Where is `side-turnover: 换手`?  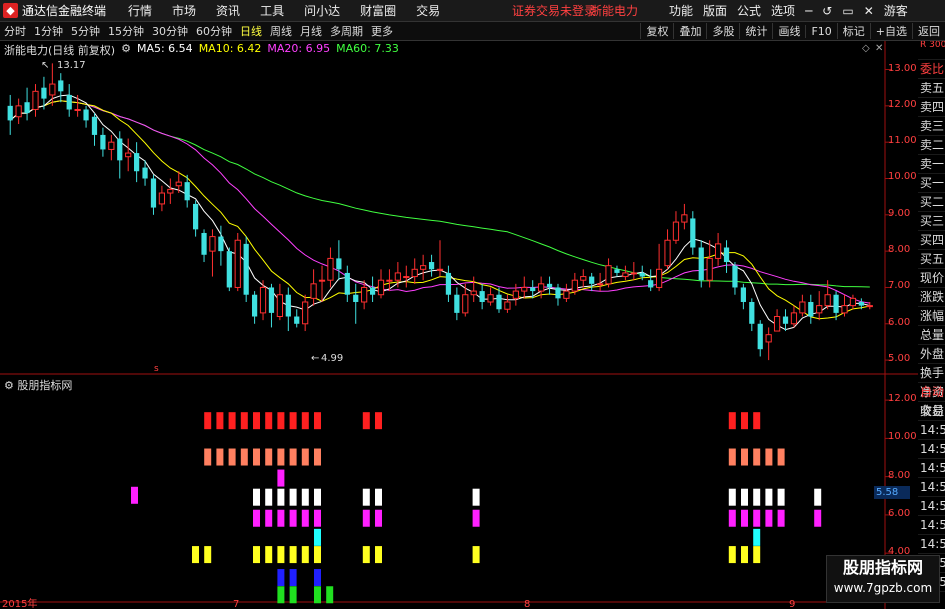
side-turnover: 换手 is located at coordinates (931, 373).